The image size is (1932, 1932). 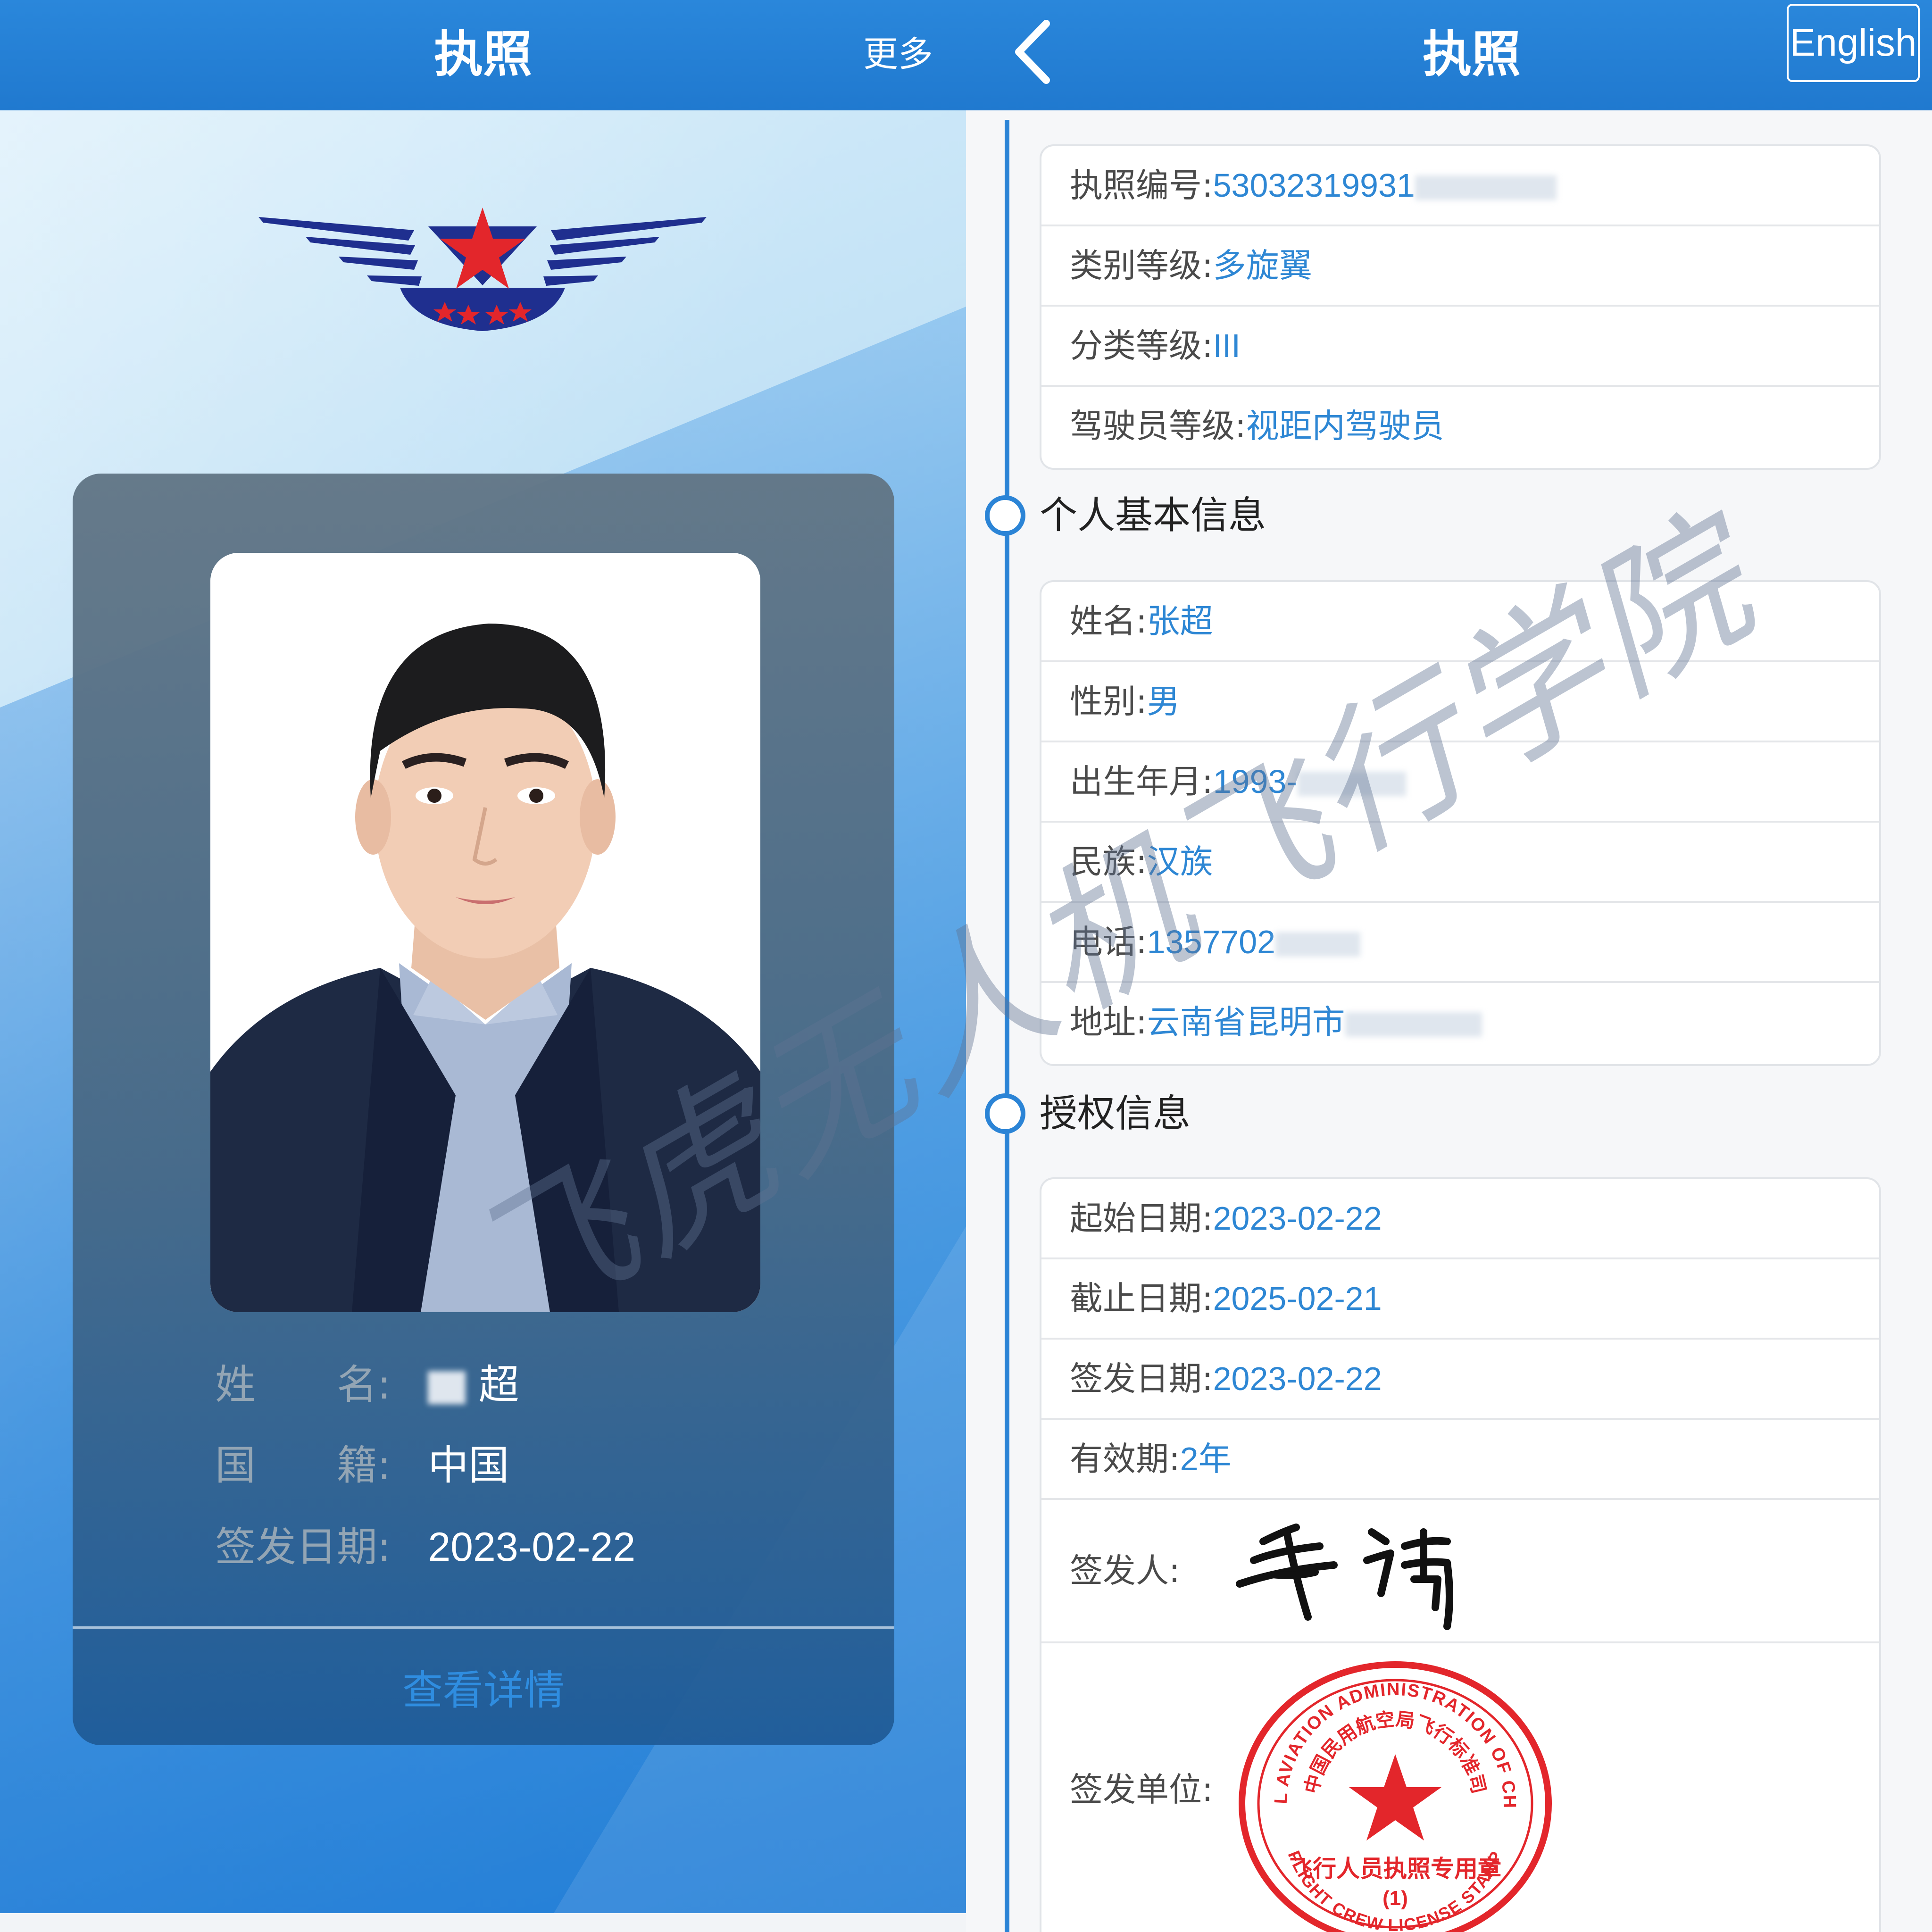 What do you see at coordinates (1853, 43) in the screenshot?
I see `english-language-button: English` at bounding box center [1853, 43].